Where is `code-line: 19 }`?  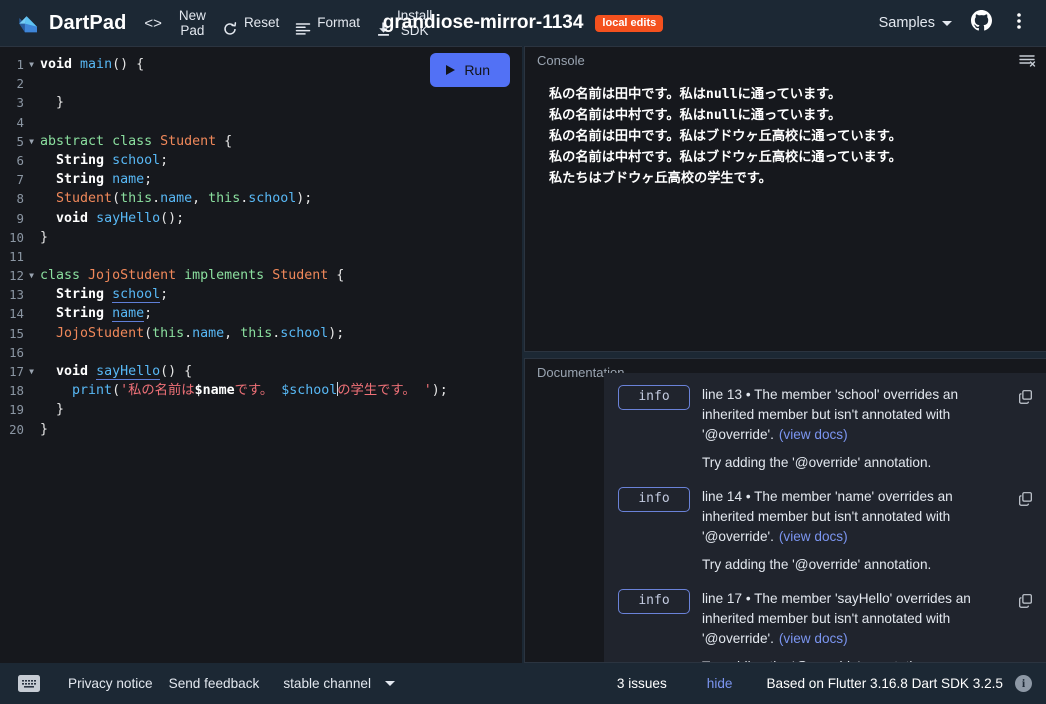
code-line: 19 } is located at coordinates (261, 409).